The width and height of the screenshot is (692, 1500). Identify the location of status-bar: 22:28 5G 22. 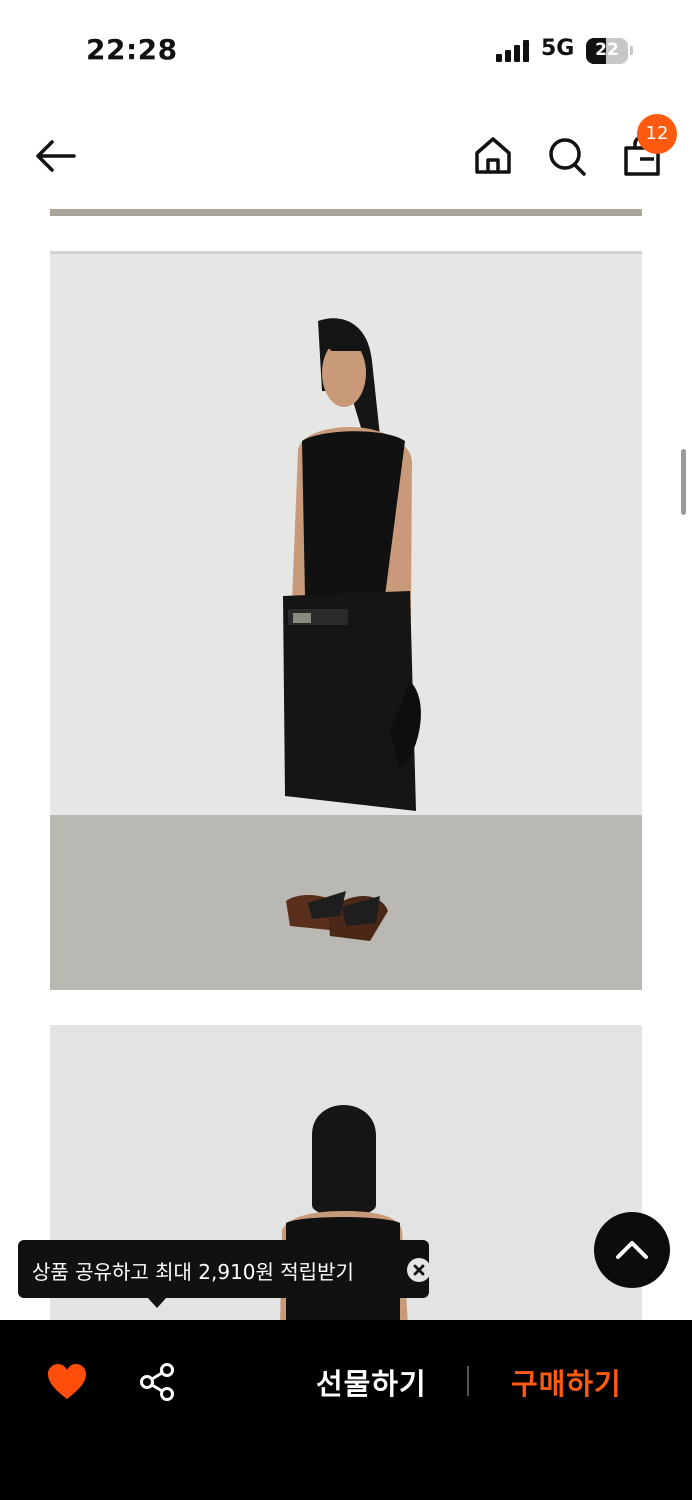
(346, 50).